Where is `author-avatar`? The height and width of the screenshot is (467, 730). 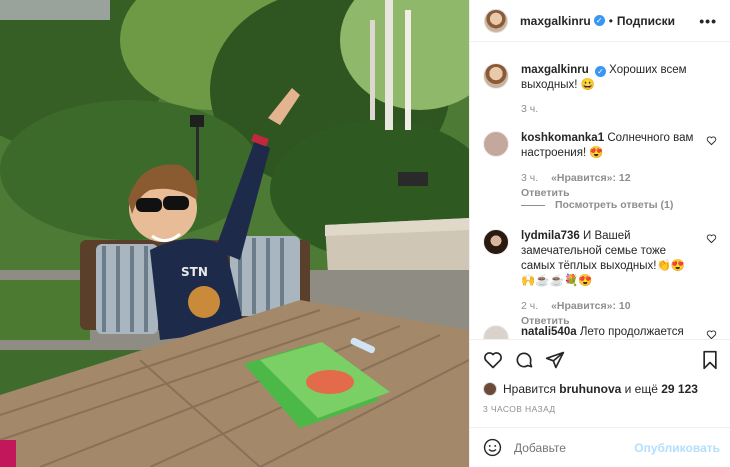
author-avatar is located at coordinates (496, 20).